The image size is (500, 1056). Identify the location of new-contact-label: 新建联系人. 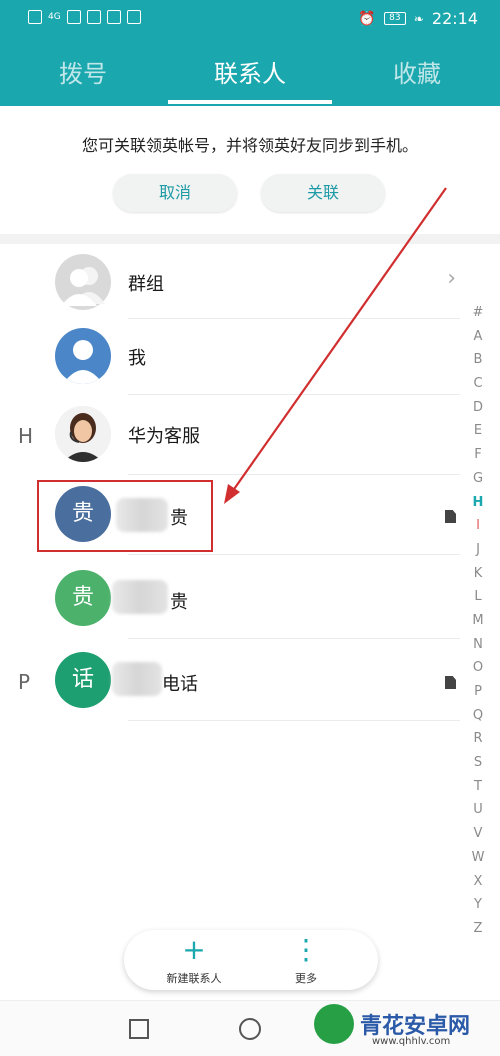
(194, 978).